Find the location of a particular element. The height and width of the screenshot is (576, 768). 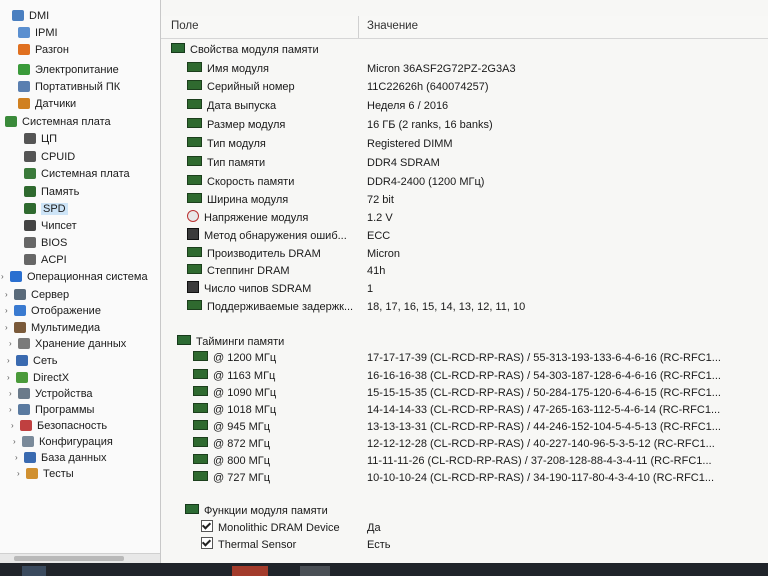

property-row: Monolithic DRAM Device Да is located at coordinates (481, 528).